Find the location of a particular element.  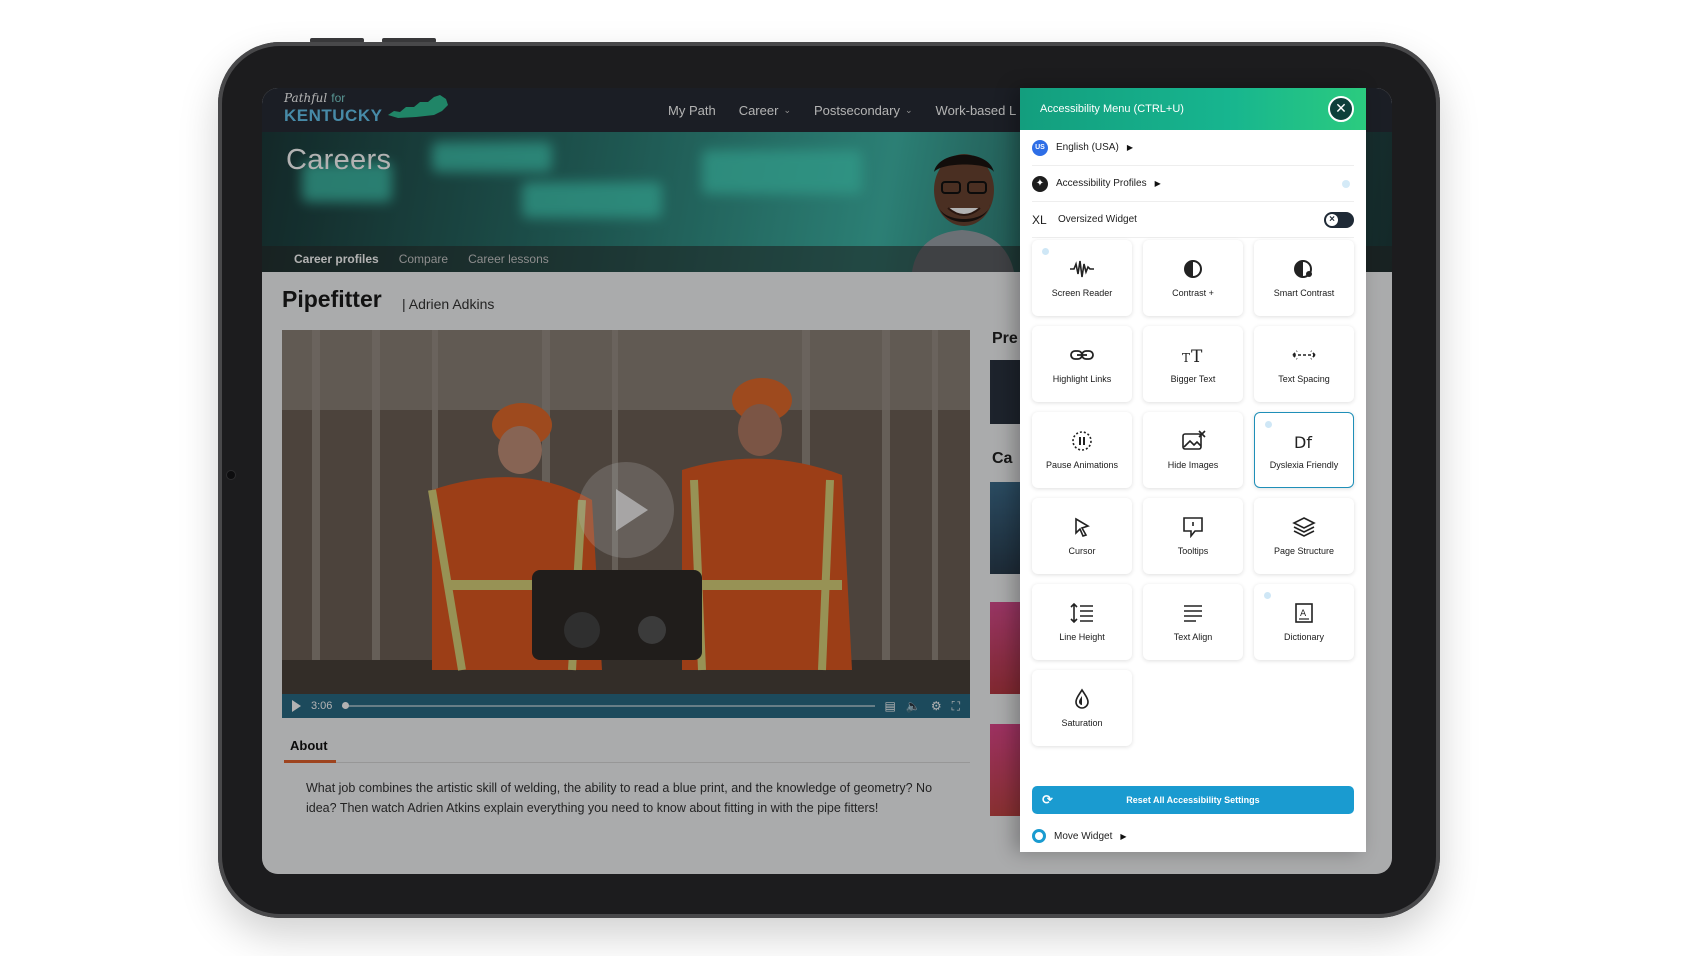

reset-accessibility-button: ⟳ Reset All Accessibility Settings is located at coordinates (1193, 800).